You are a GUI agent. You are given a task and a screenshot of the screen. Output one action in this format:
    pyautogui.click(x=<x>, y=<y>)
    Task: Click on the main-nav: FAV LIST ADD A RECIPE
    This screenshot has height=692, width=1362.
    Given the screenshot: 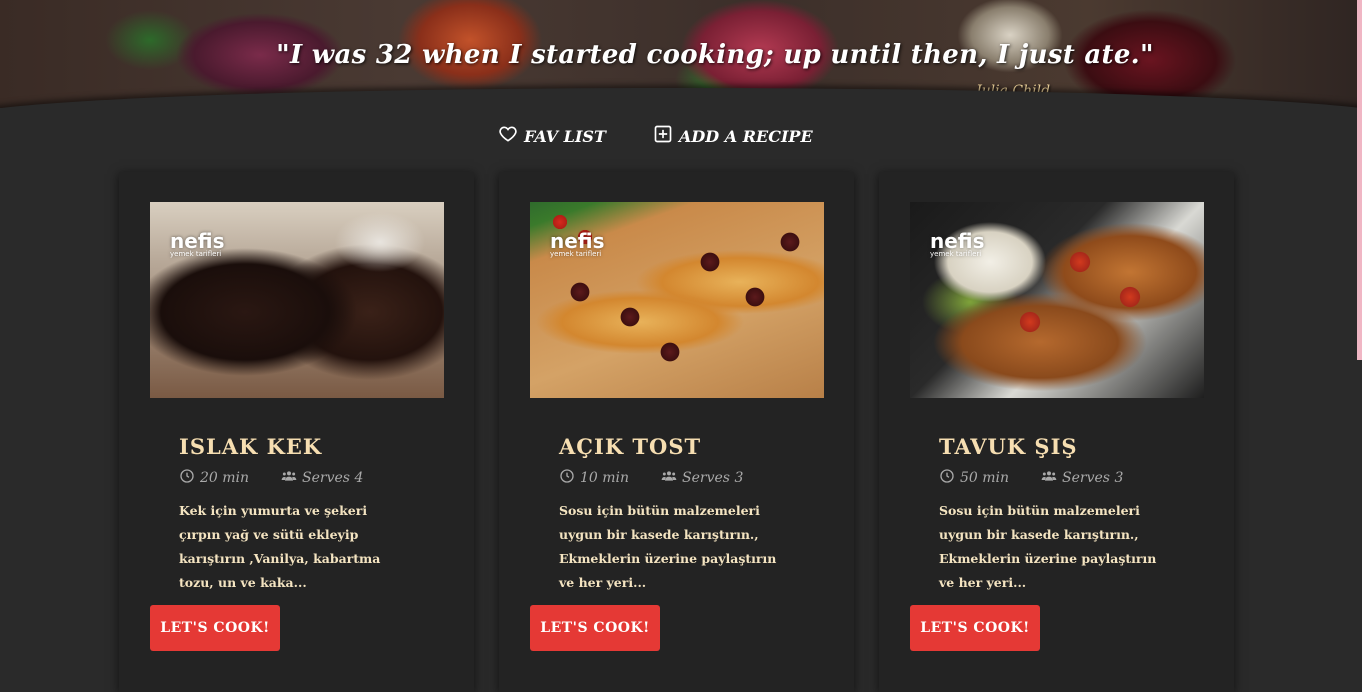 What is the action you would take?
    pyautogui.click(x=681, y=136)
    